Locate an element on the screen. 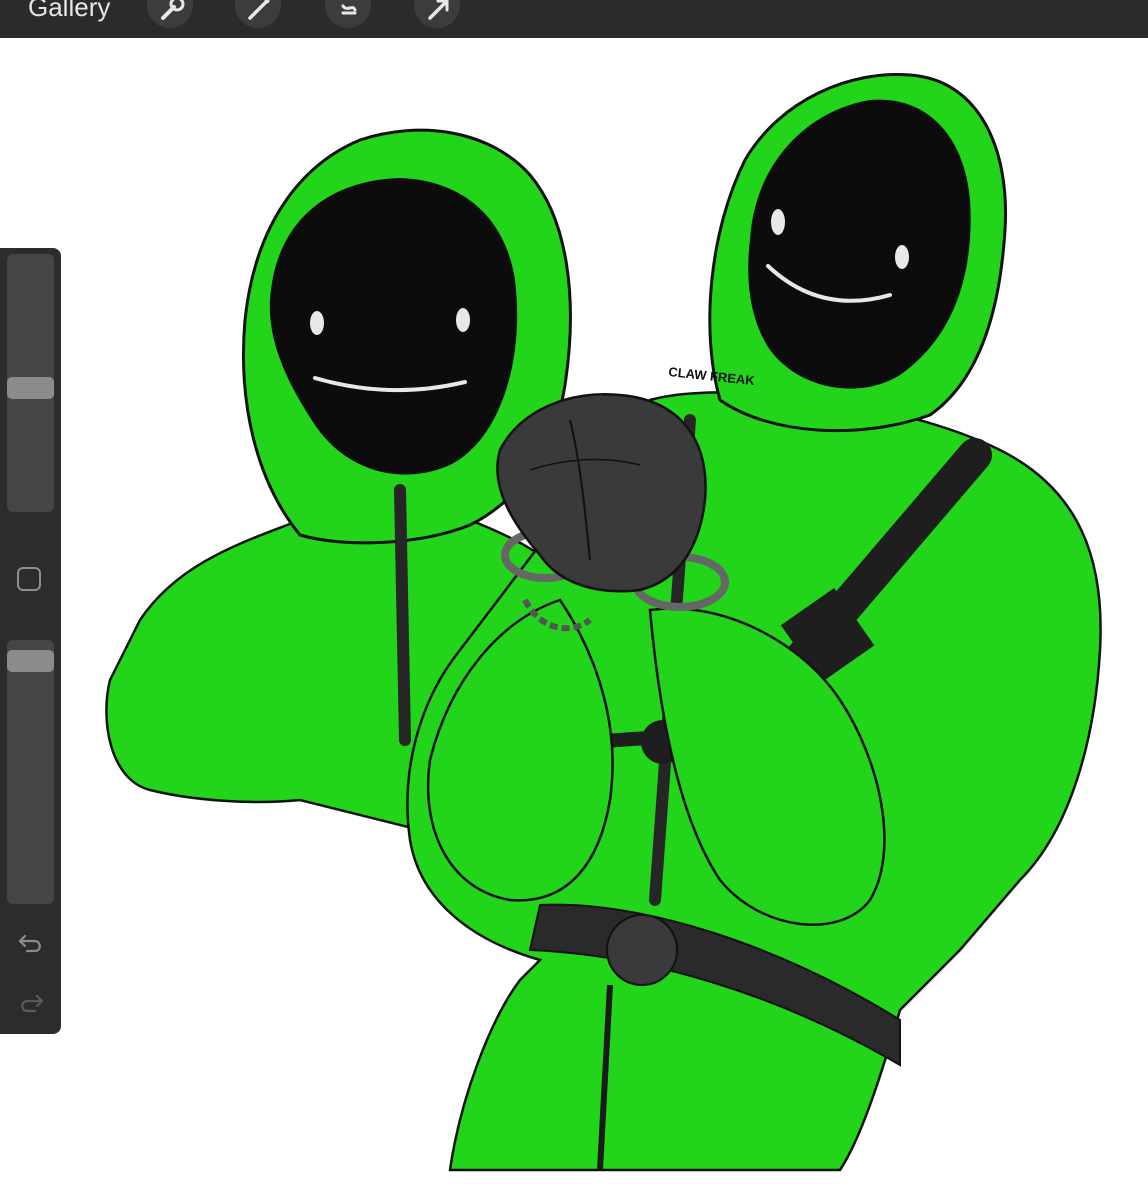  wrench-icon is located at coordinates (173, 10).